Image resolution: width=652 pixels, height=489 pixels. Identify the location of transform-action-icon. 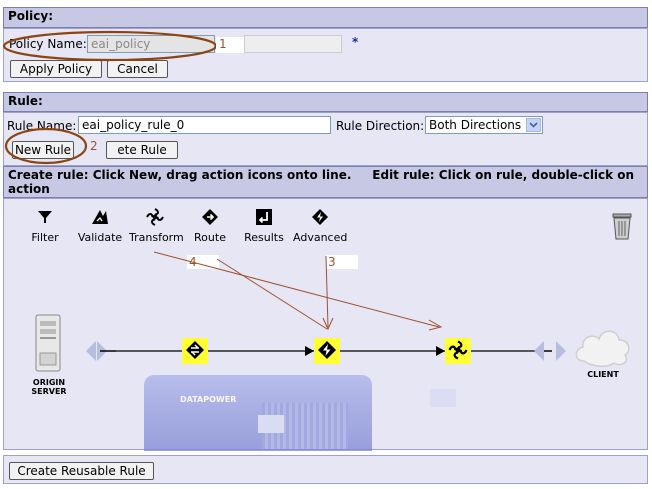
(458, 351).